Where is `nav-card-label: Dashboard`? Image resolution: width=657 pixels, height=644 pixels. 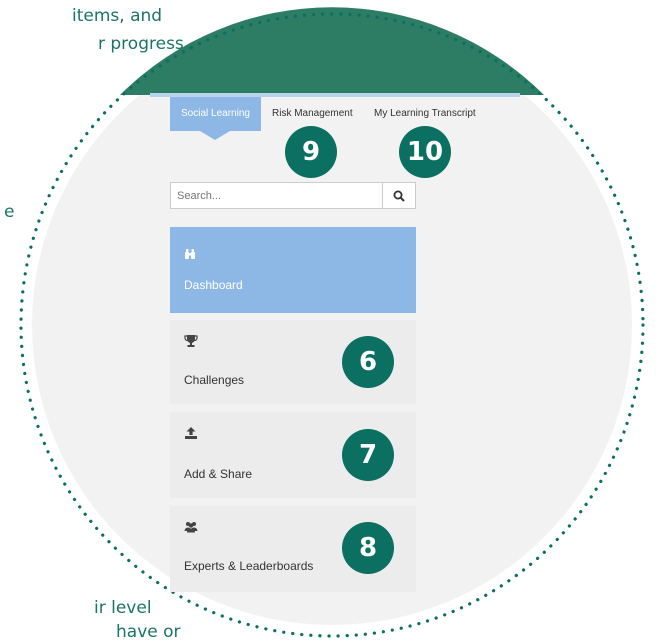
nav-card-label: Dashboard is located at coordinates (213, 285).